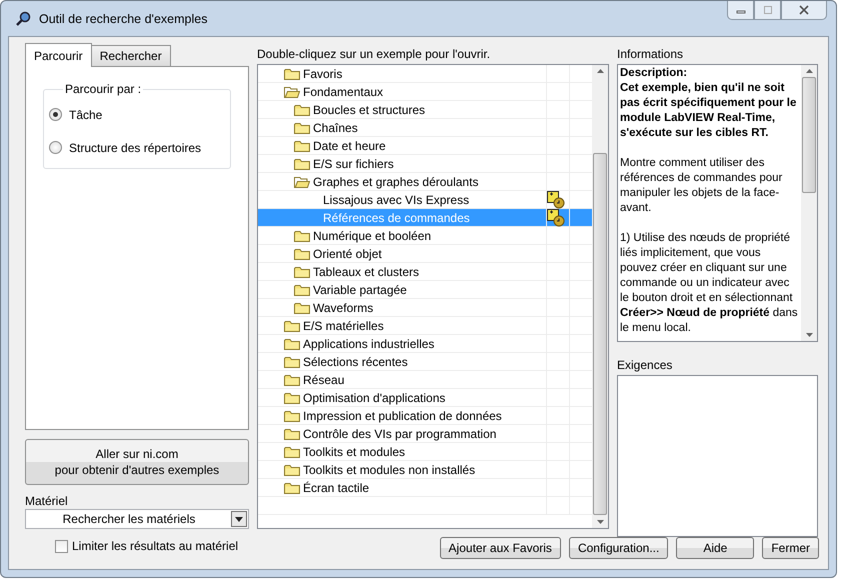 This screenshot has width=843, height=582. Describe the element at coordinates (137, 519) in the screenshot. I see `hardware-dropdown: Rechercher les matériels` at that location.